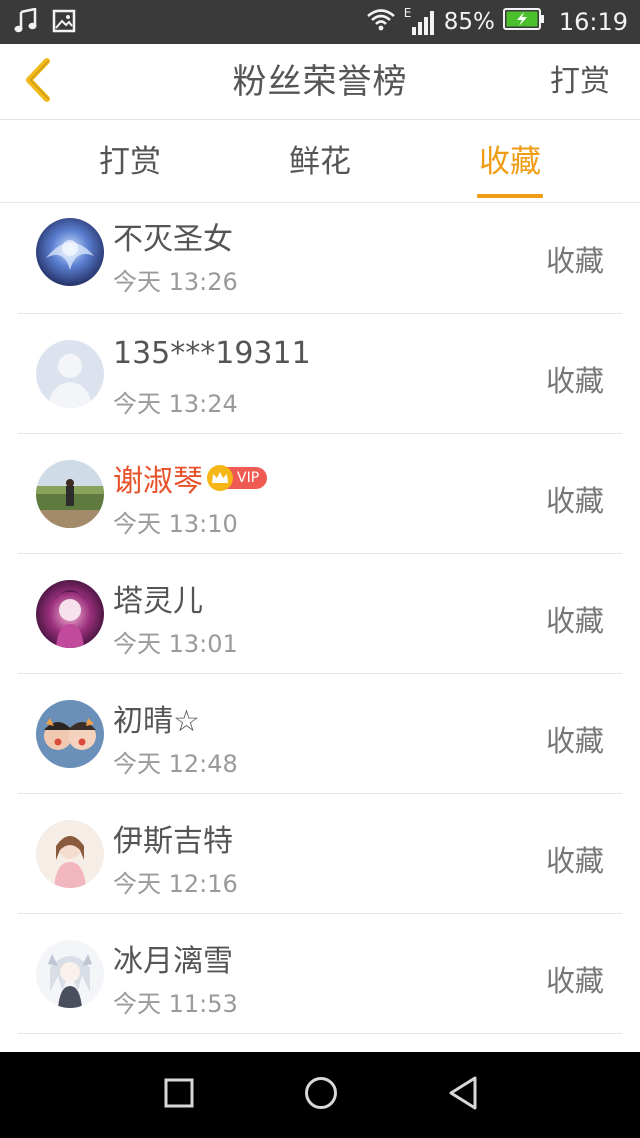  Describe the element at coordinates (580, 82) in the screenshot. I see `reward-button: 打赏` at that location.